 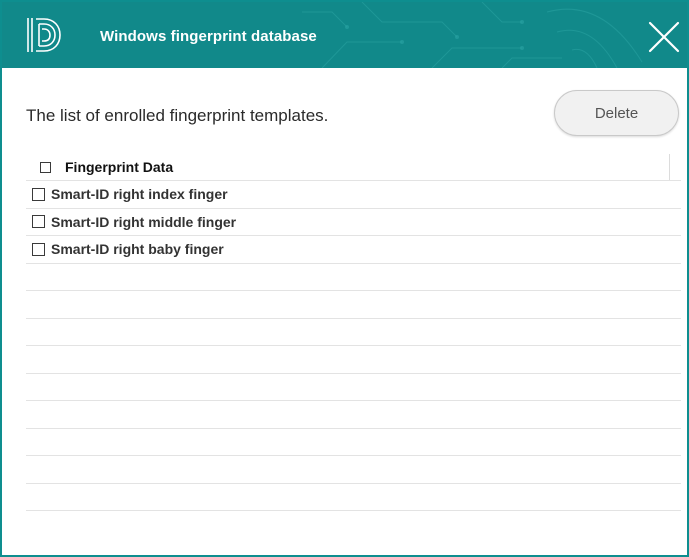 What do you see at coordinates (137, 249) in the screenshot?
I see `row-label: Smart-ID right baby finger` at bounding box center [137, 249].